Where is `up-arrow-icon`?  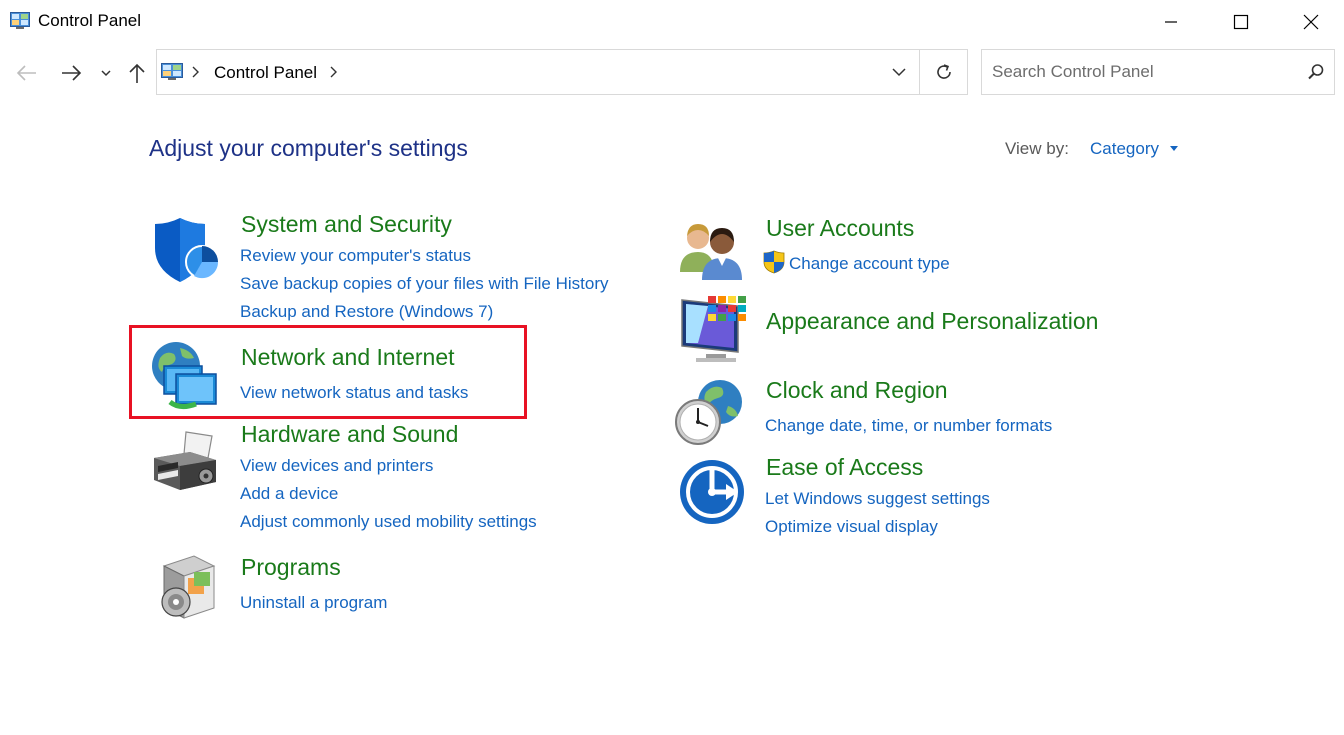
up-arrow-icon is located at coordinates (137, 73).